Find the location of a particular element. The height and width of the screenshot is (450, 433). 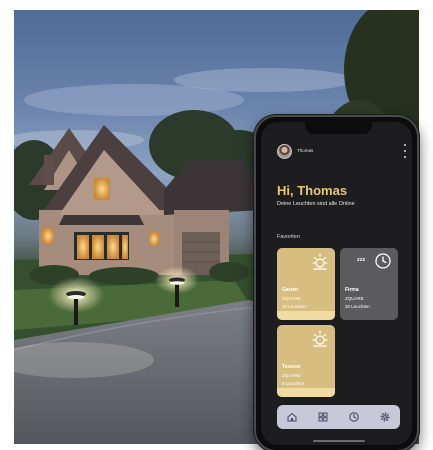

tile-terasse: Terasse ZQUARE 5 Leuchten is located at coordinates (306, 361).